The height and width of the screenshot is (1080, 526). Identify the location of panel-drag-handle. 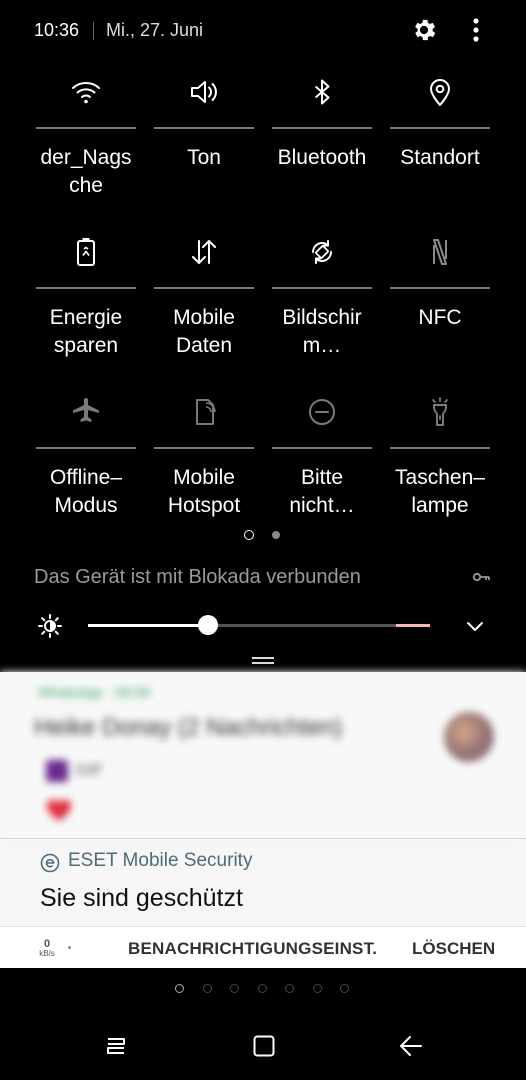
(263, 661).